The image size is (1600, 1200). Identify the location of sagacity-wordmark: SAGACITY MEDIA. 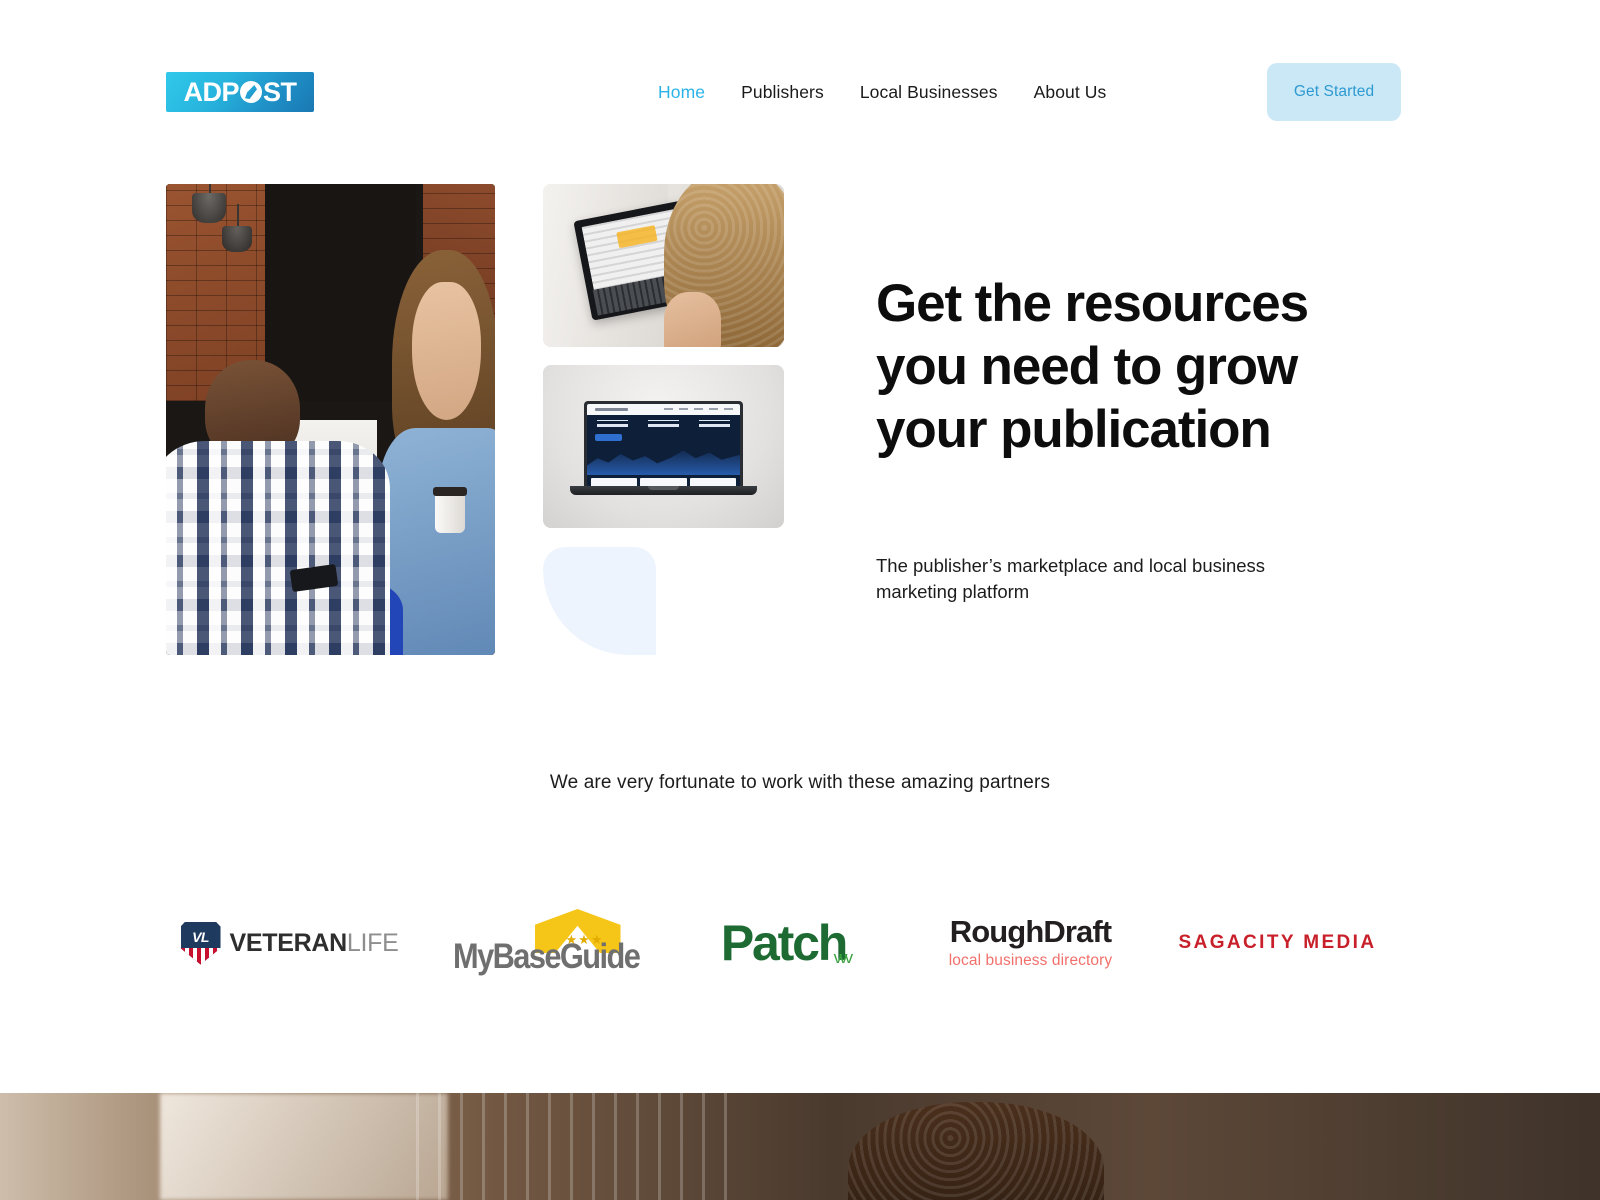
(1277, 942).